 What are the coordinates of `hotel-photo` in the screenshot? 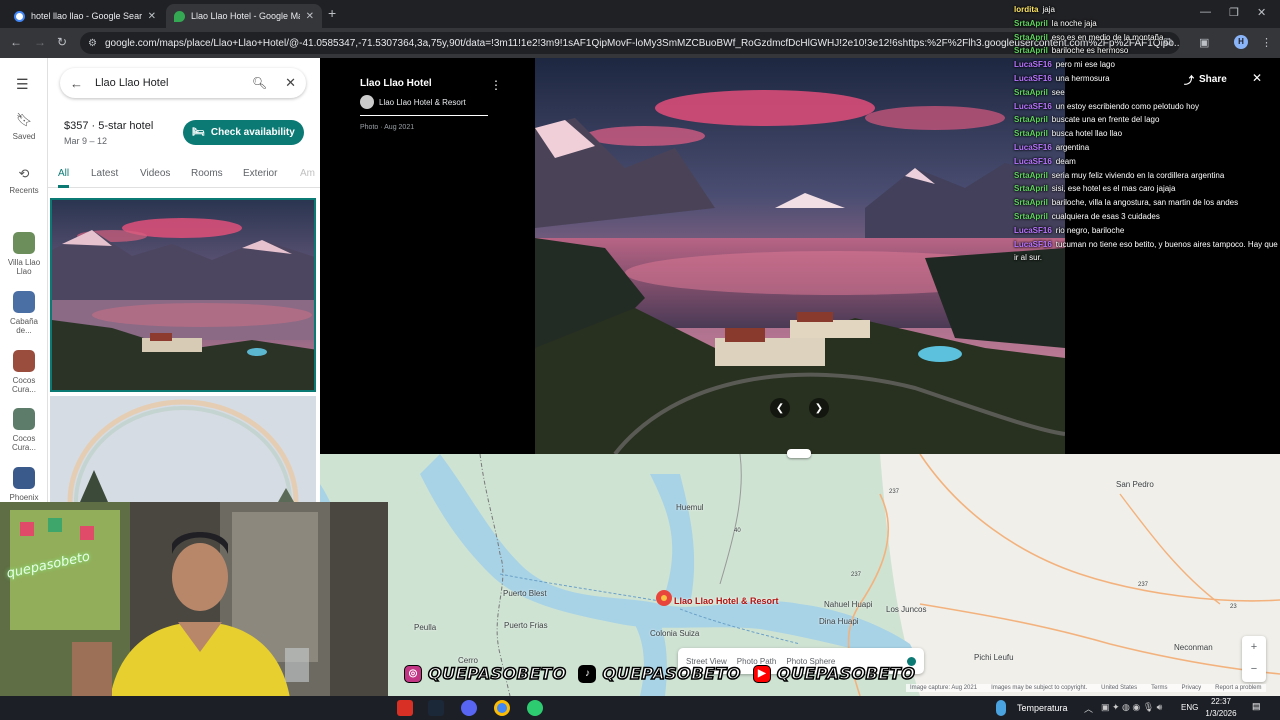 It's located at (183, 295).